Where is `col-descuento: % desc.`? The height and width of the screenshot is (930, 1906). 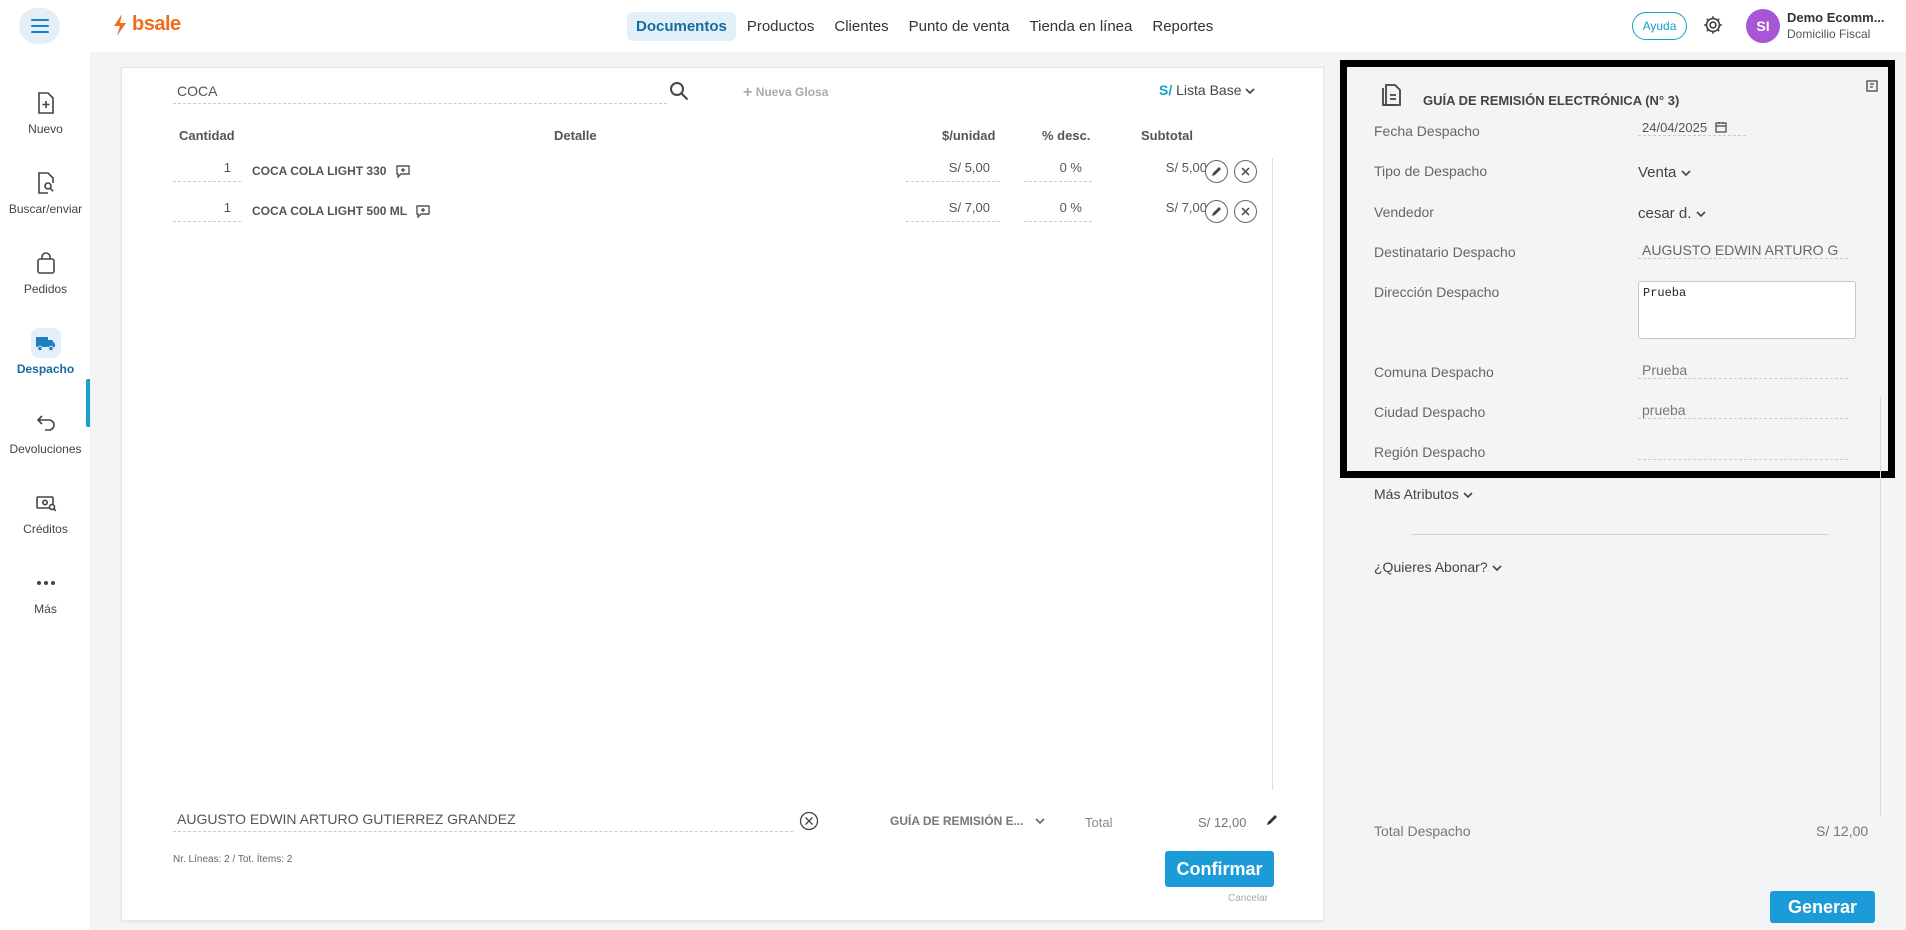
col-descuento: % desc. is located at coordinates (1066, 135).